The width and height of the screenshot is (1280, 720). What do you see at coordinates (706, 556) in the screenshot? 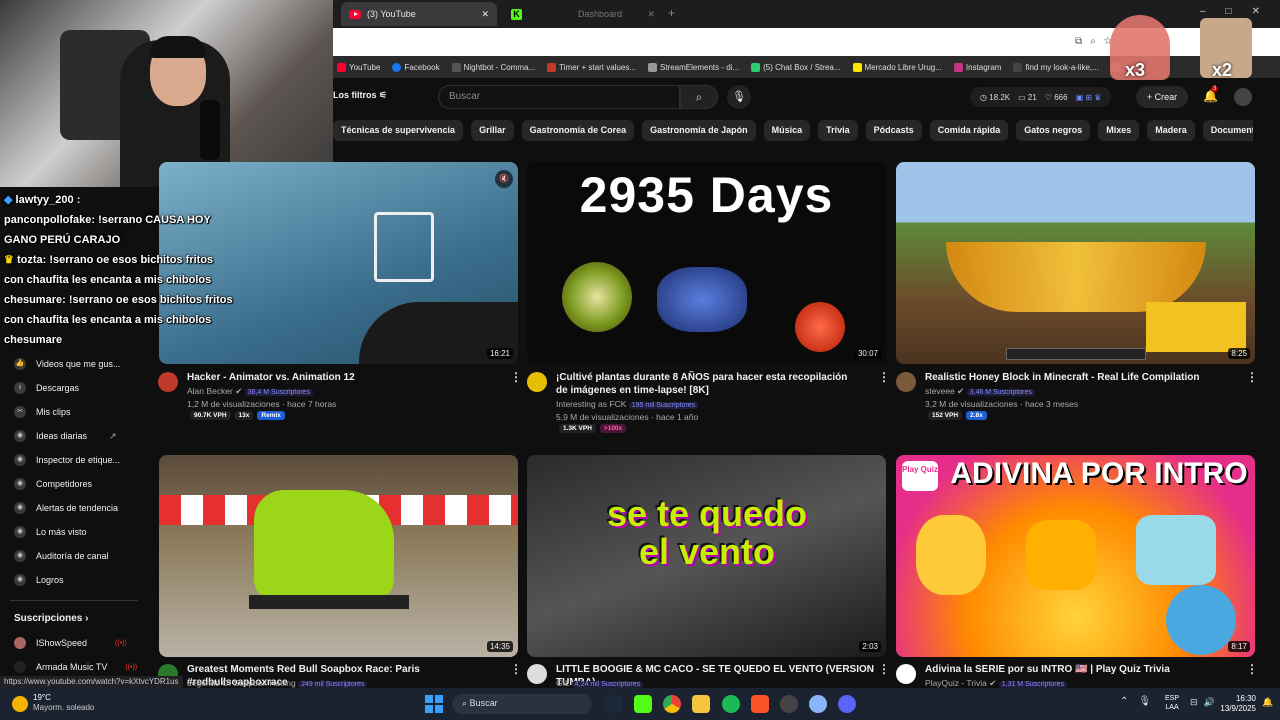
I see `video-thumbnail: se te quedo el vento 2:03` at bounding box center [706, 556].